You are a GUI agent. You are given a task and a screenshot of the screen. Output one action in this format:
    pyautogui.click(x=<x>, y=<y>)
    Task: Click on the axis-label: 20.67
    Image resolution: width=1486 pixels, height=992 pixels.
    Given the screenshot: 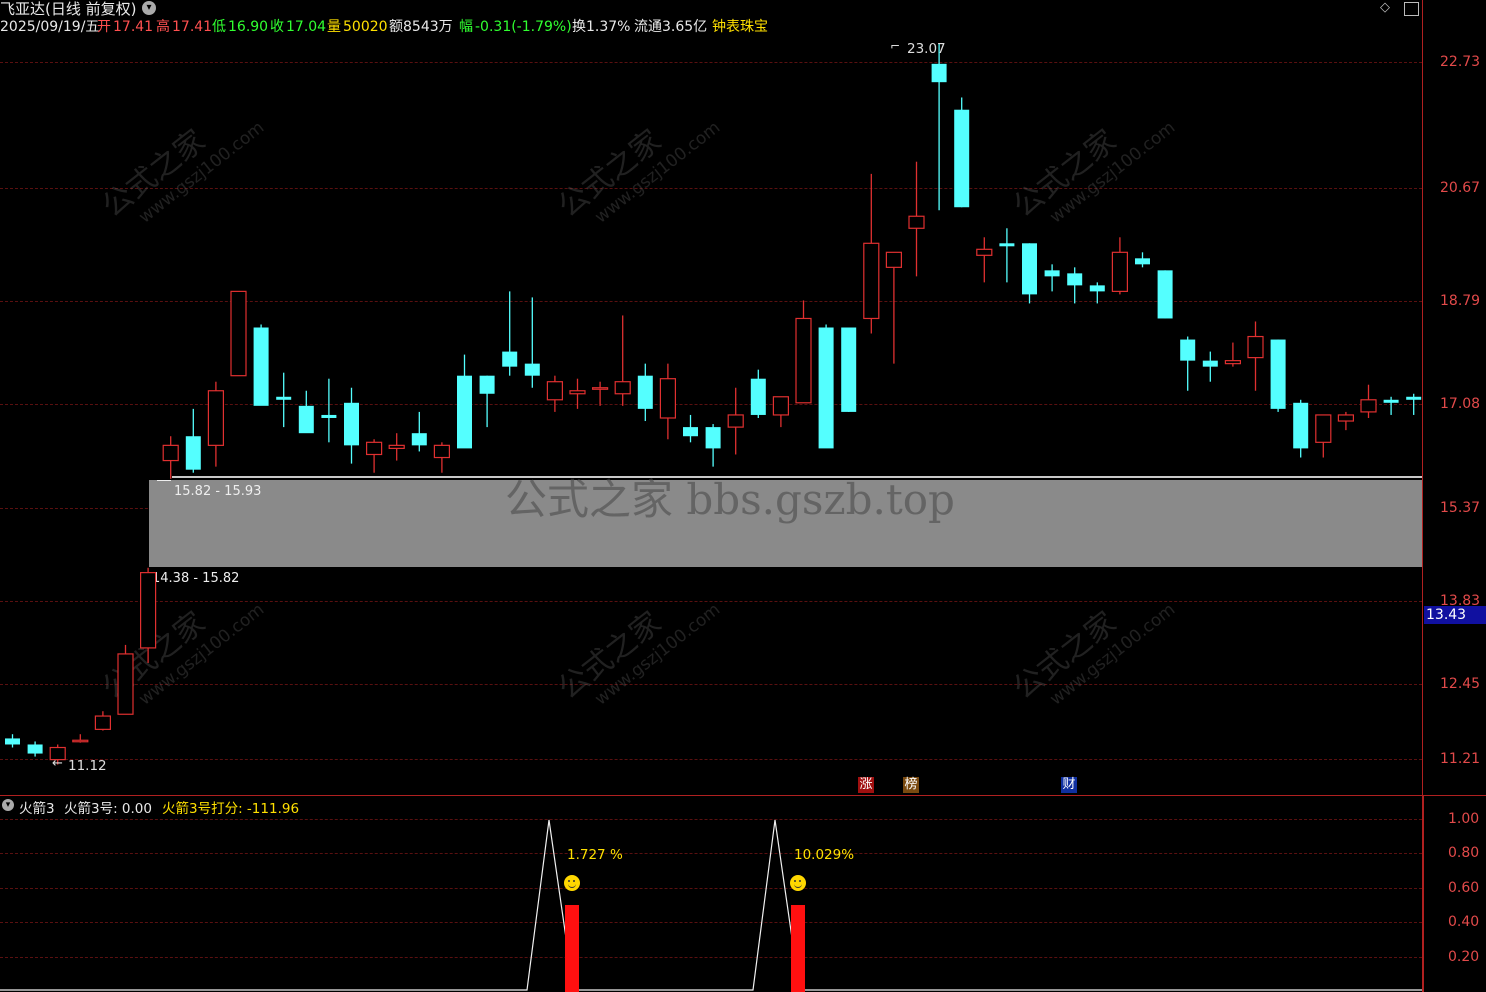 What is the action you would take?
    pyautogui.click(x=1460, y=188)
    